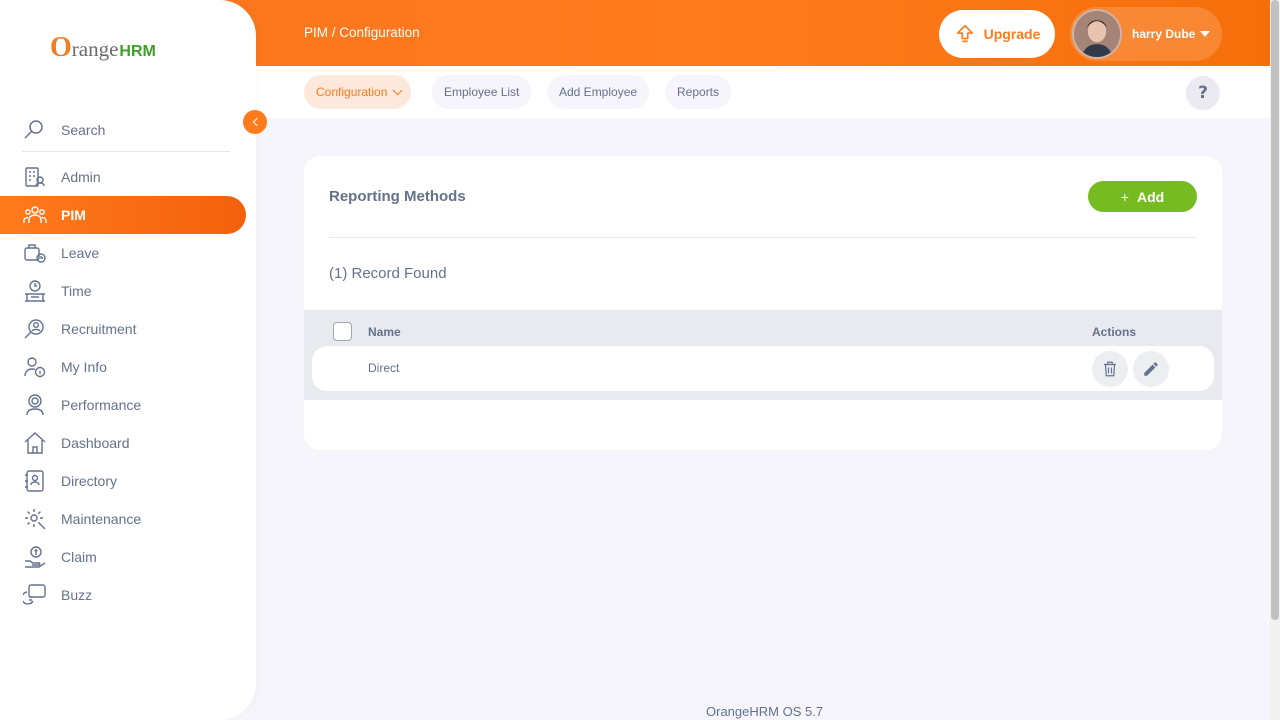 The width and height of the screenshot is (1280, 720). I want to click on tab-employee-list: Employee List, so click(482, 92).